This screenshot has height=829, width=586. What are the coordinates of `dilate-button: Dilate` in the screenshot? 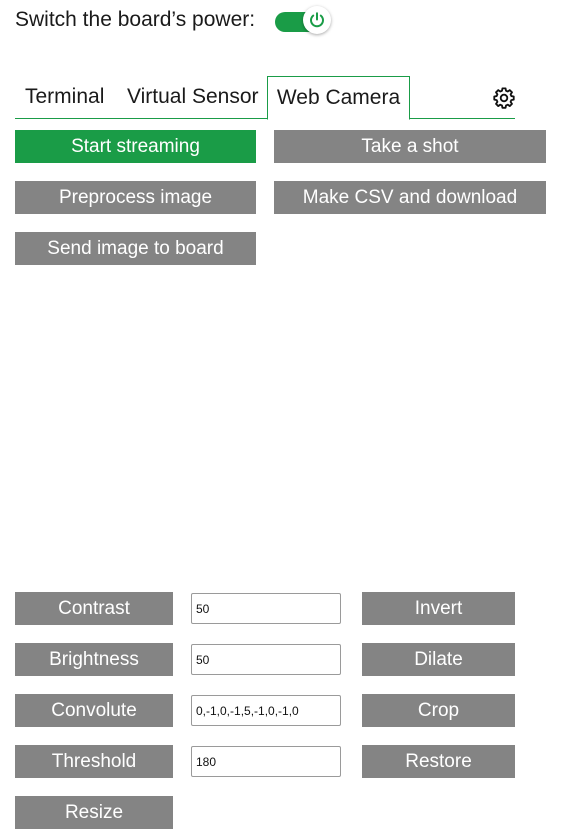 It's located at (438, 659).